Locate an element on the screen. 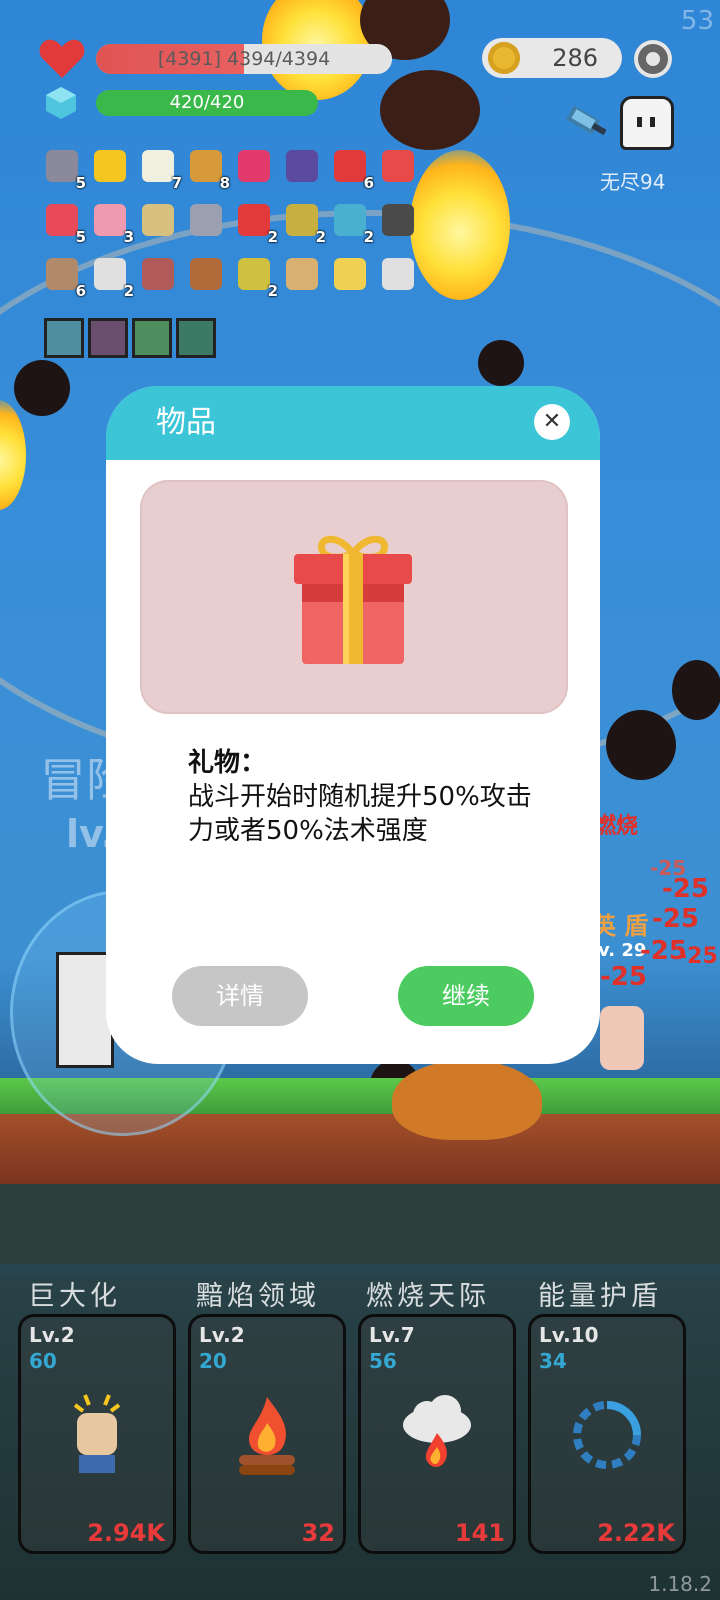  strawberry-icon-shape is located at coordinates (254, 220).